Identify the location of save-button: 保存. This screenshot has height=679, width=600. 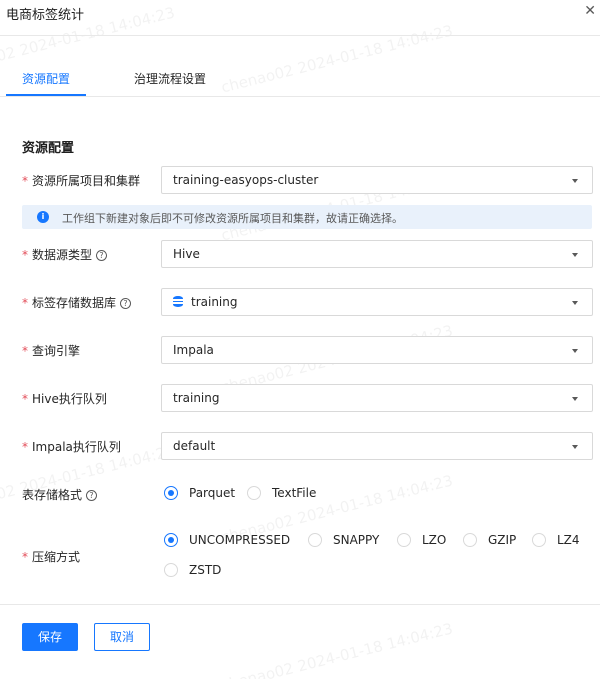
(50, 637).